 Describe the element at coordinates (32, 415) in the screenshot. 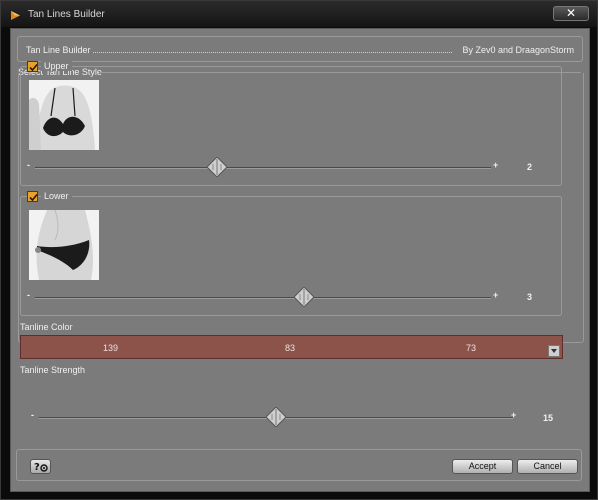

I see `strength-slider-minus: -` at that location.